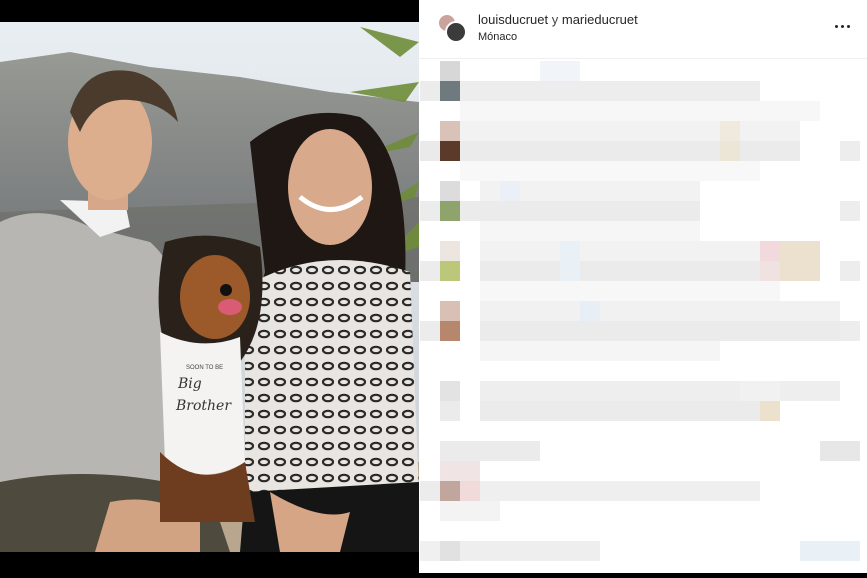 The height and width of the screenshot is (578, 867). Describe the element at coordinates (456, 32) in the screenshot. I see `avatar` at that location.